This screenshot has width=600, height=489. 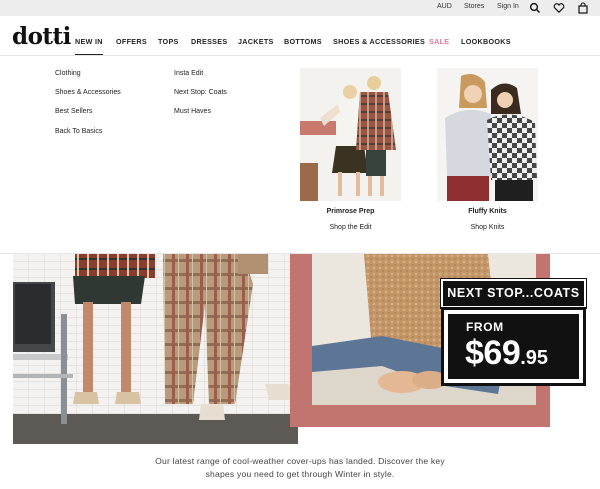 I want to click on promo-title-fluffy-knits: Fluffy Knits, so click(x=487, y=211).